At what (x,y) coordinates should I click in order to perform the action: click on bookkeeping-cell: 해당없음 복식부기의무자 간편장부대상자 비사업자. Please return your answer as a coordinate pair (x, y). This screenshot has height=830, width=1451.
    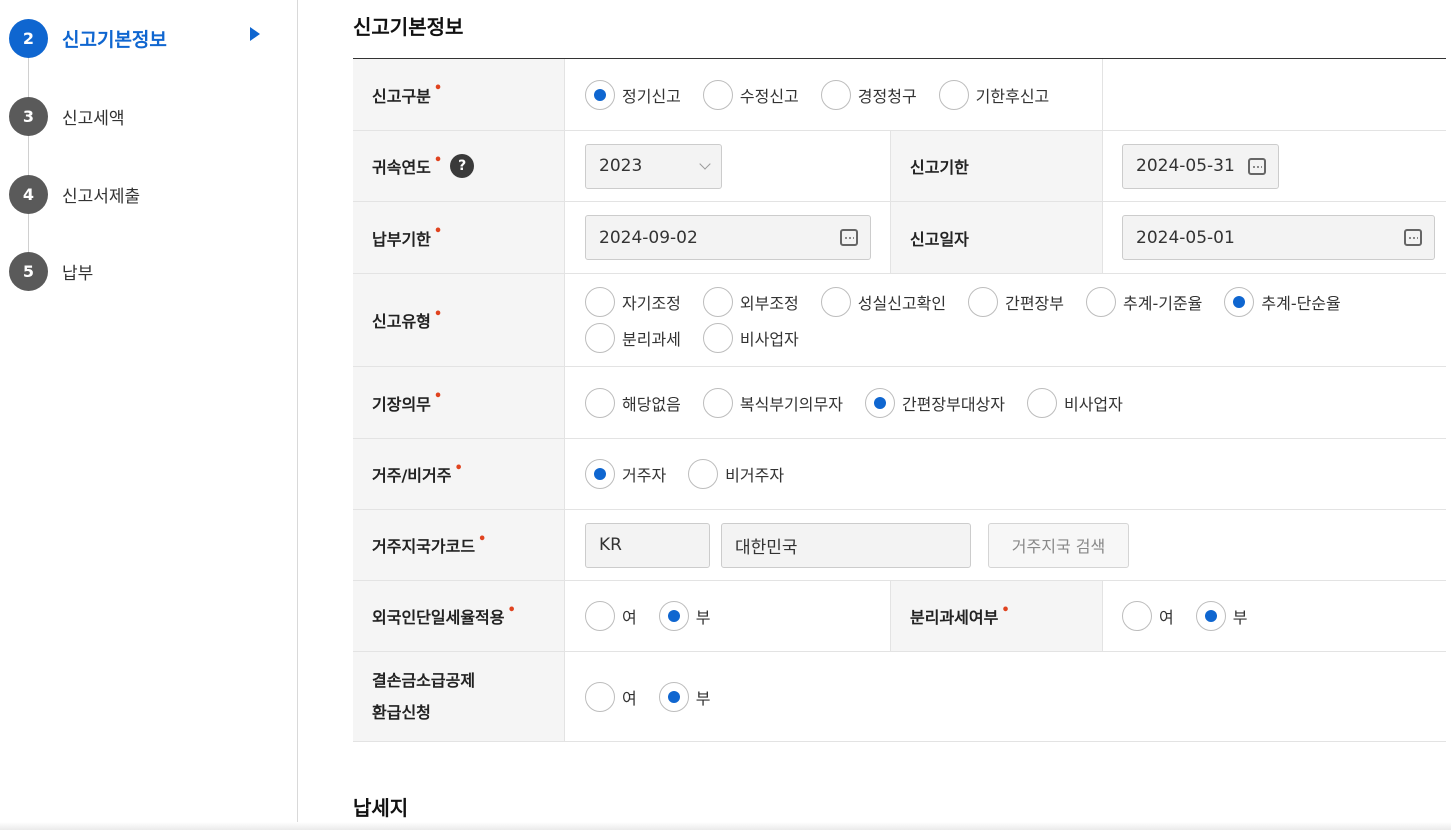
    Looking at the image, I should click on (1006, 402).